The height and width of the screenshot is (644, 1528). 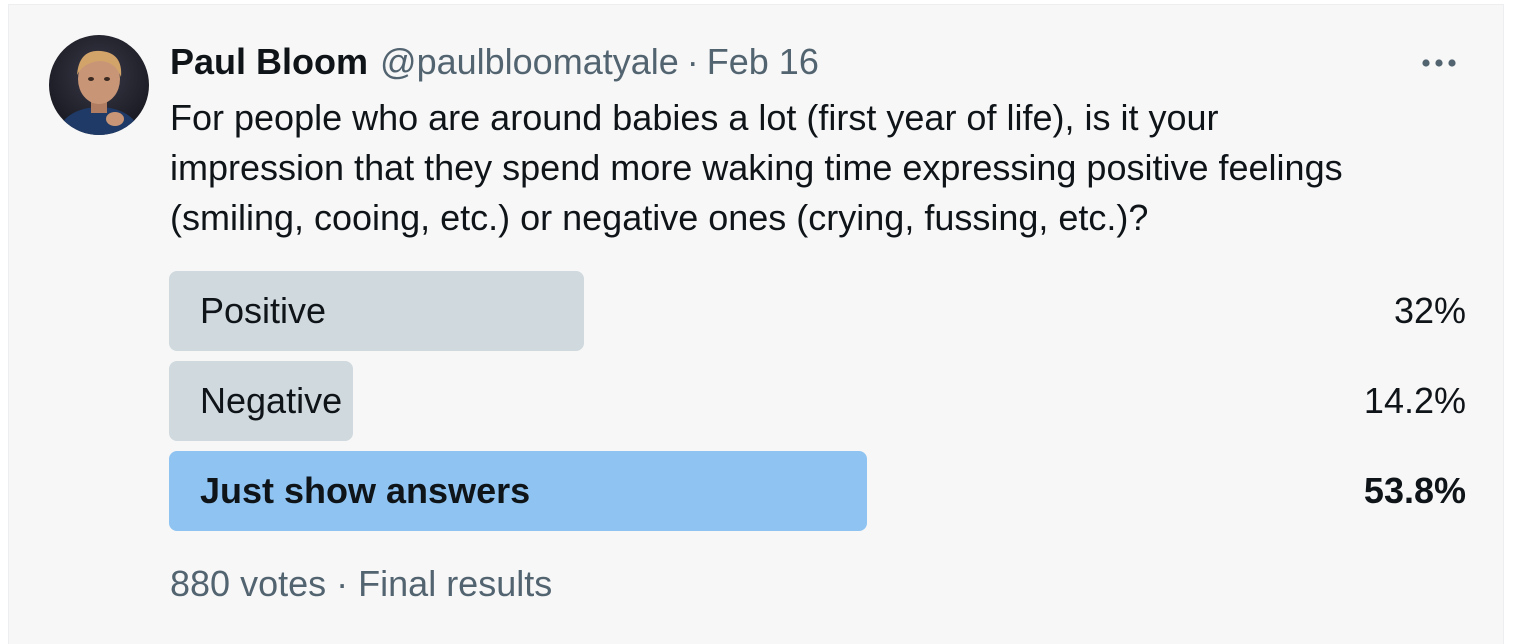 What do you see at coordinates (455, 583) in the screenshot?
I see `poll-status: Final results` at bounding box center [455, 583].